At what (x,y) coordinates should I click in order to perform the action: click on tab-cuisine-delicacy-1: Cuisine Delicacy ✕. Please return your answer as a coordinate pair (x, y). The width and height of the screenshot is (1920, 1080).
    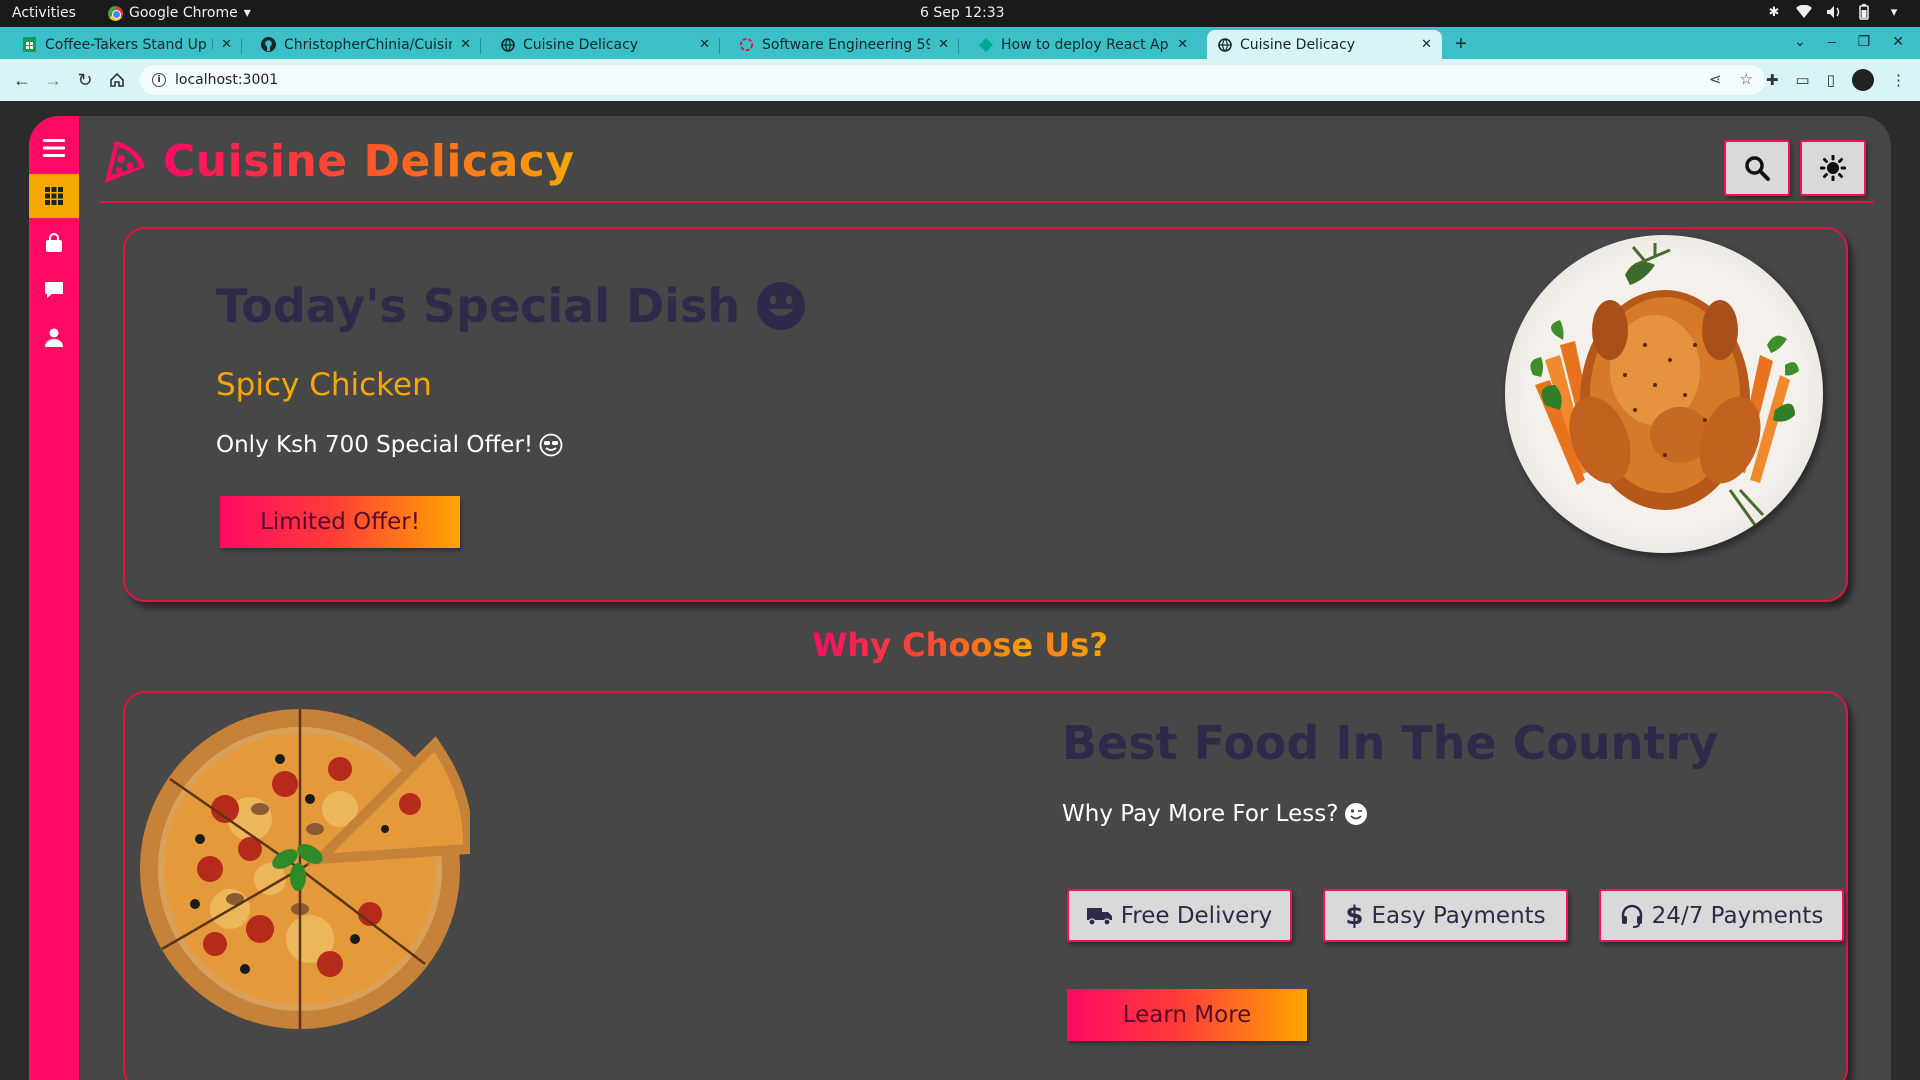
    Looking at the image, I should click on (605, 44).